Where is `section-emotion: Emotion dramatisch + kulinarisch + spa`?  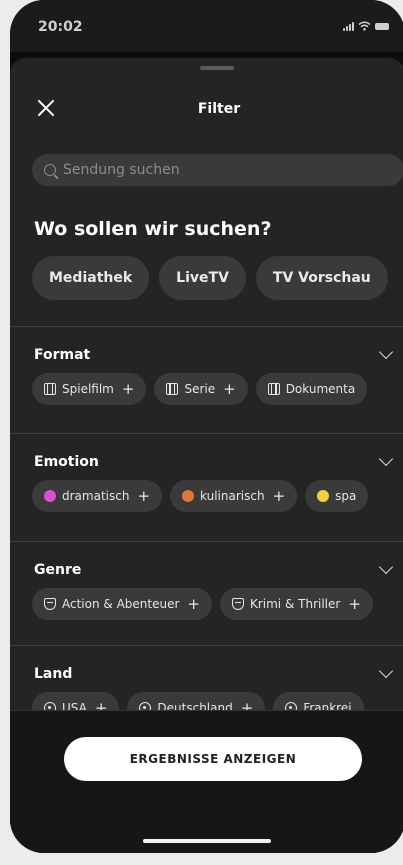
section-emotion: Emotion dramatisch + kulinarisch + spa is located at coordinates (206, 492).